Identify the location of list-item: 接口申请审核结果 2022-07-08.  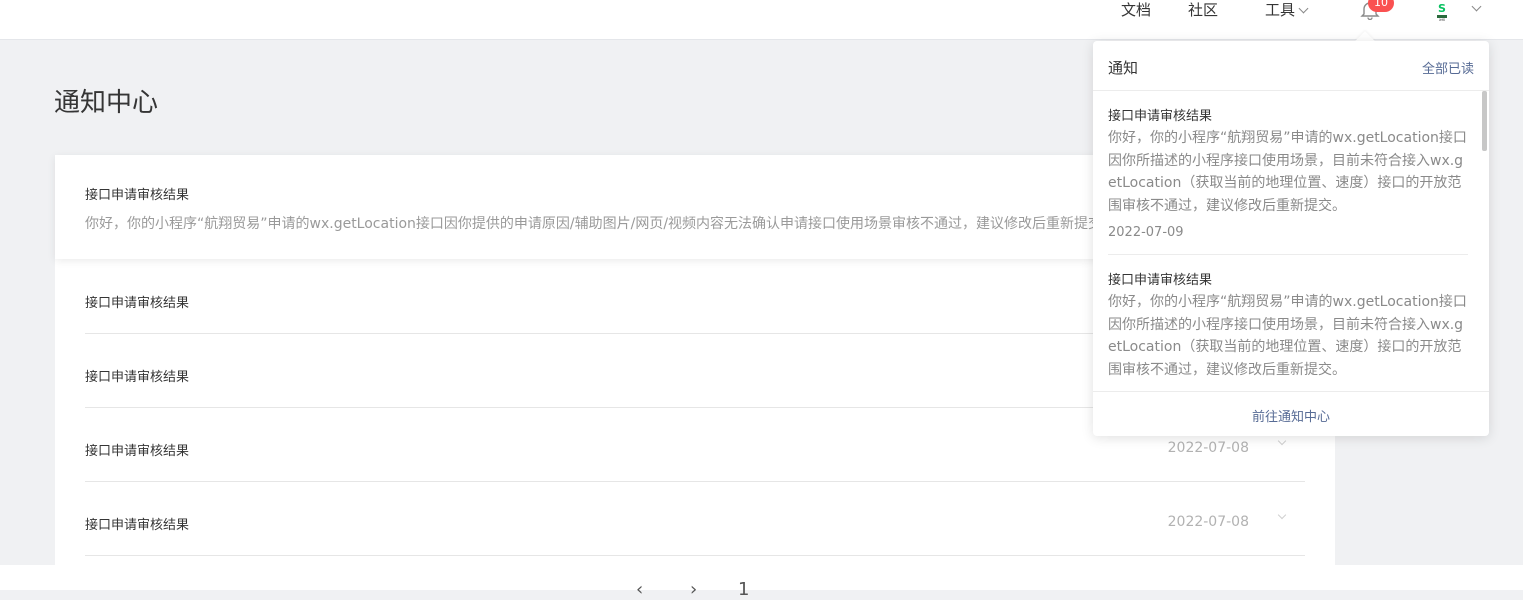
(695, 519).